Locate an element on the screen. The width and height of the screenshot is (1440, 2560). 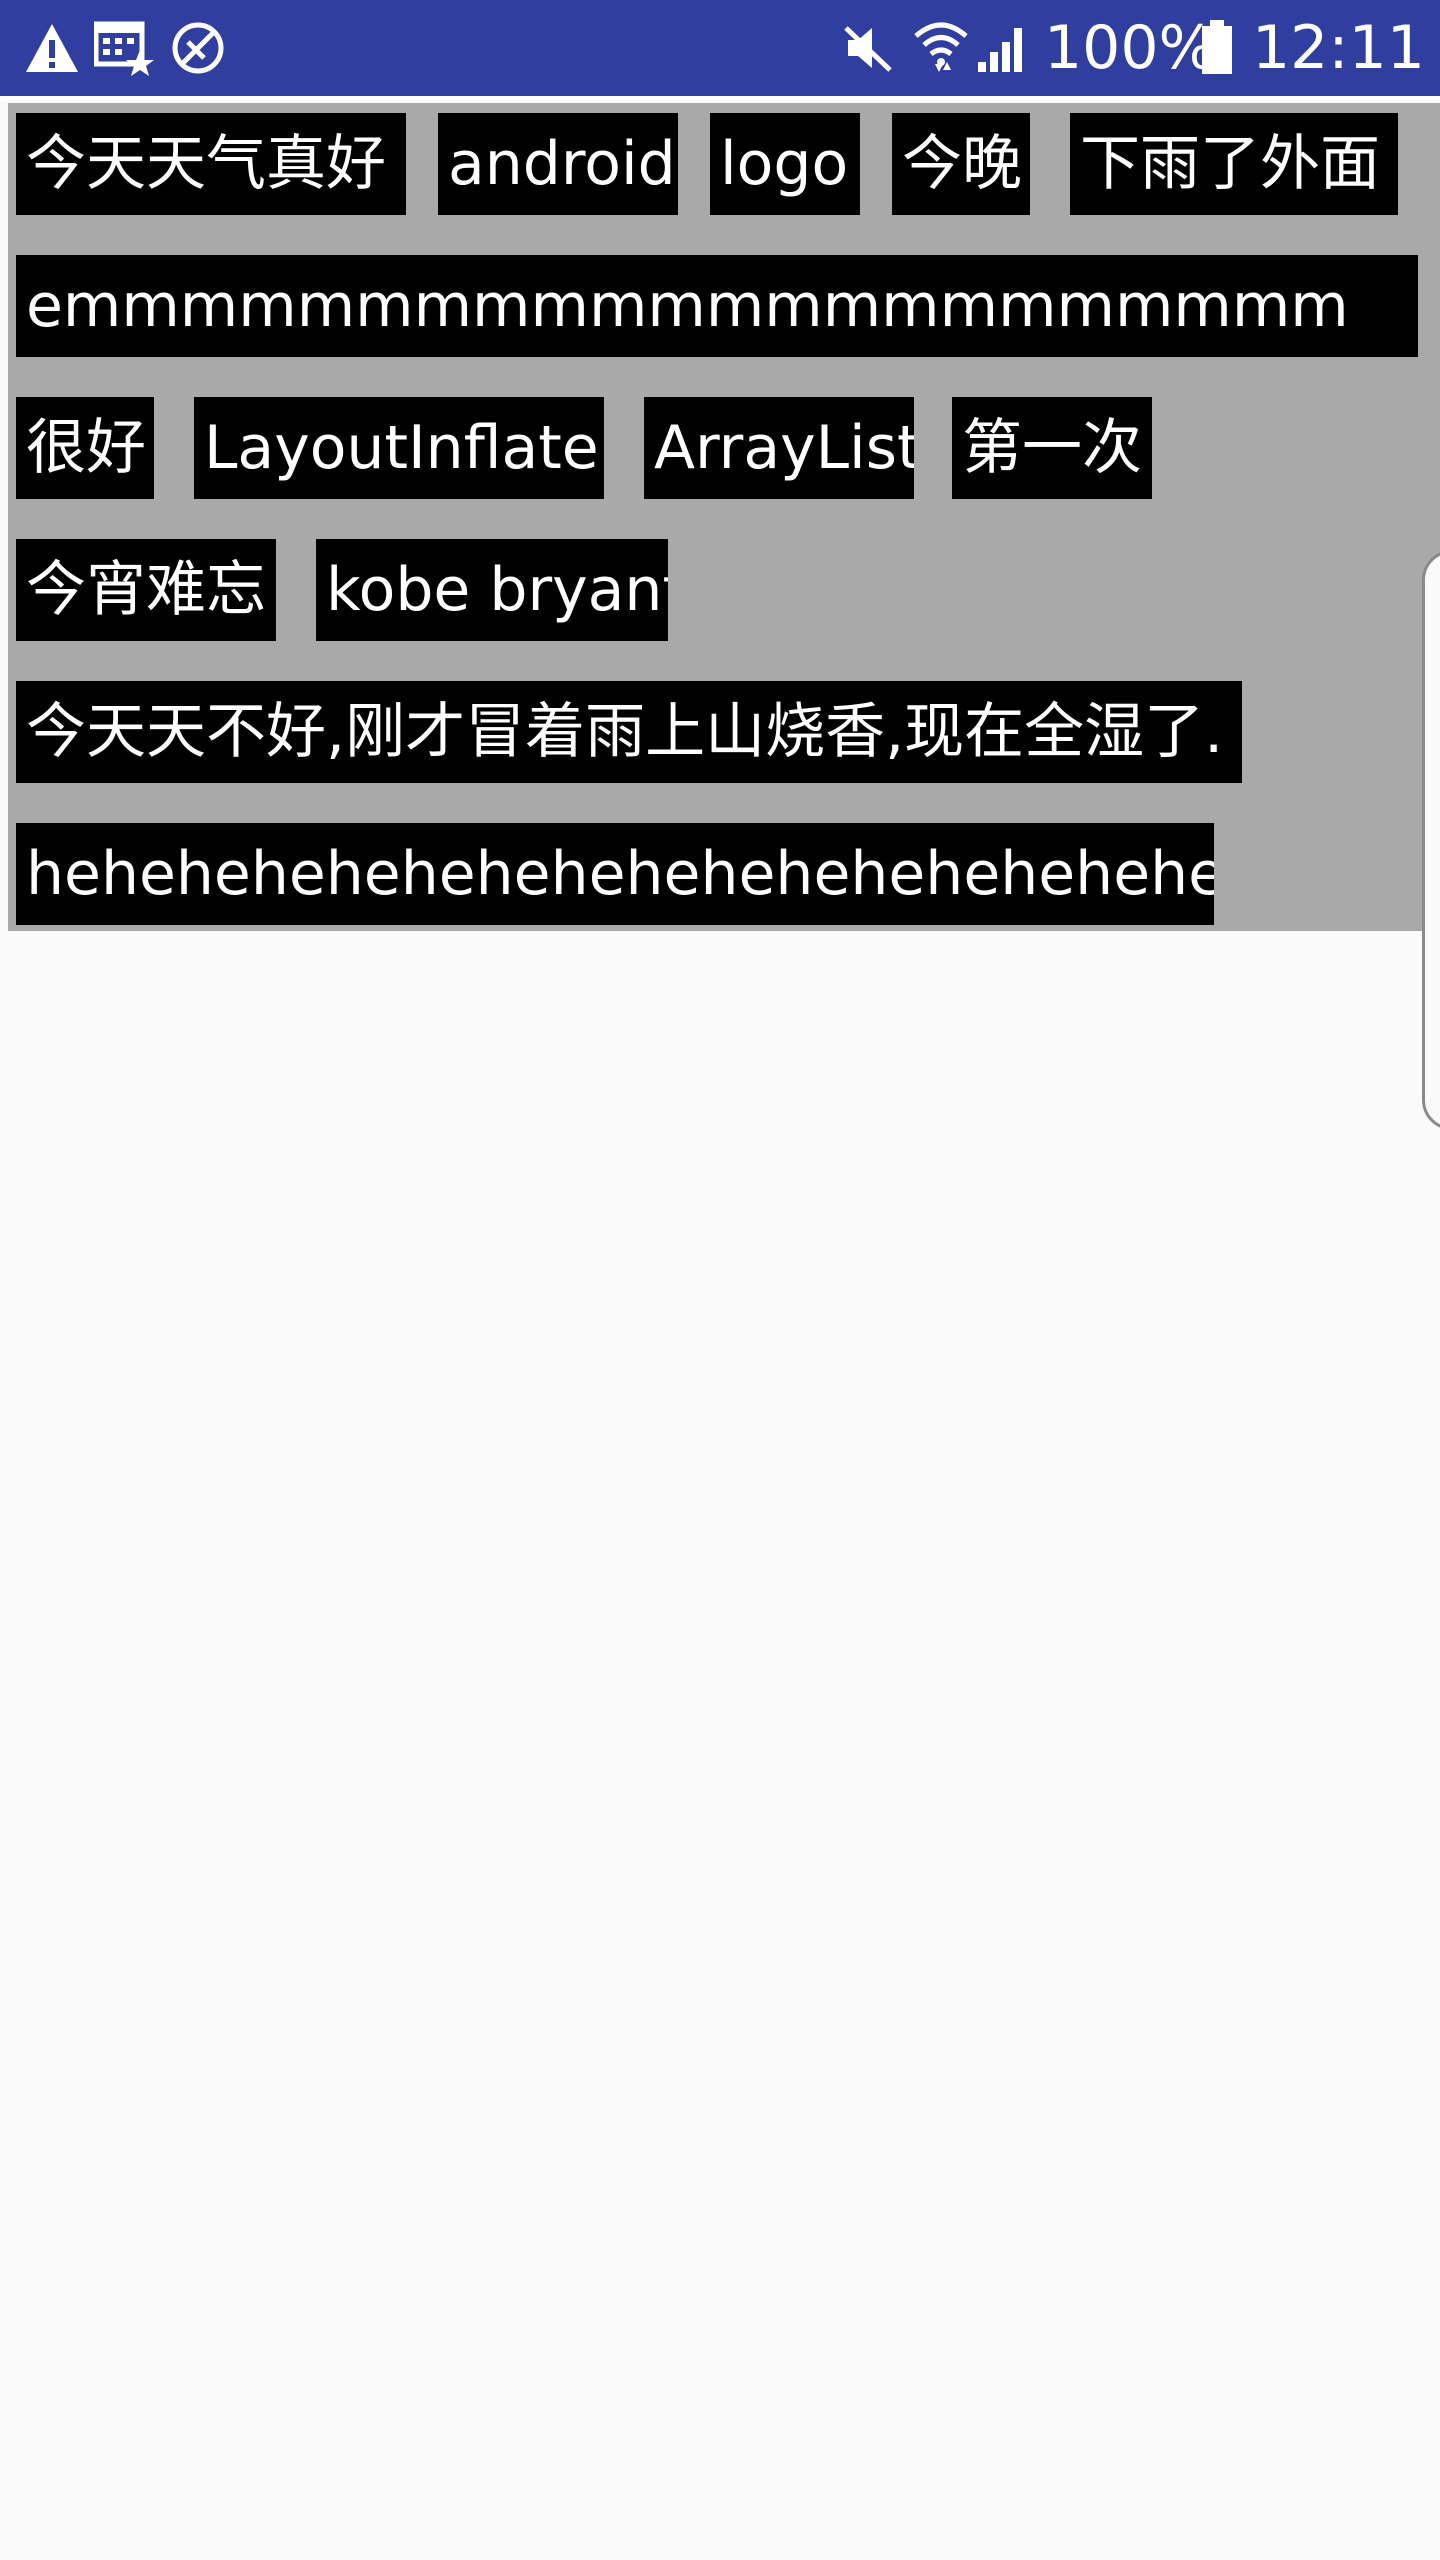
clock: 12:11 is located at coordinates (1338, 48).